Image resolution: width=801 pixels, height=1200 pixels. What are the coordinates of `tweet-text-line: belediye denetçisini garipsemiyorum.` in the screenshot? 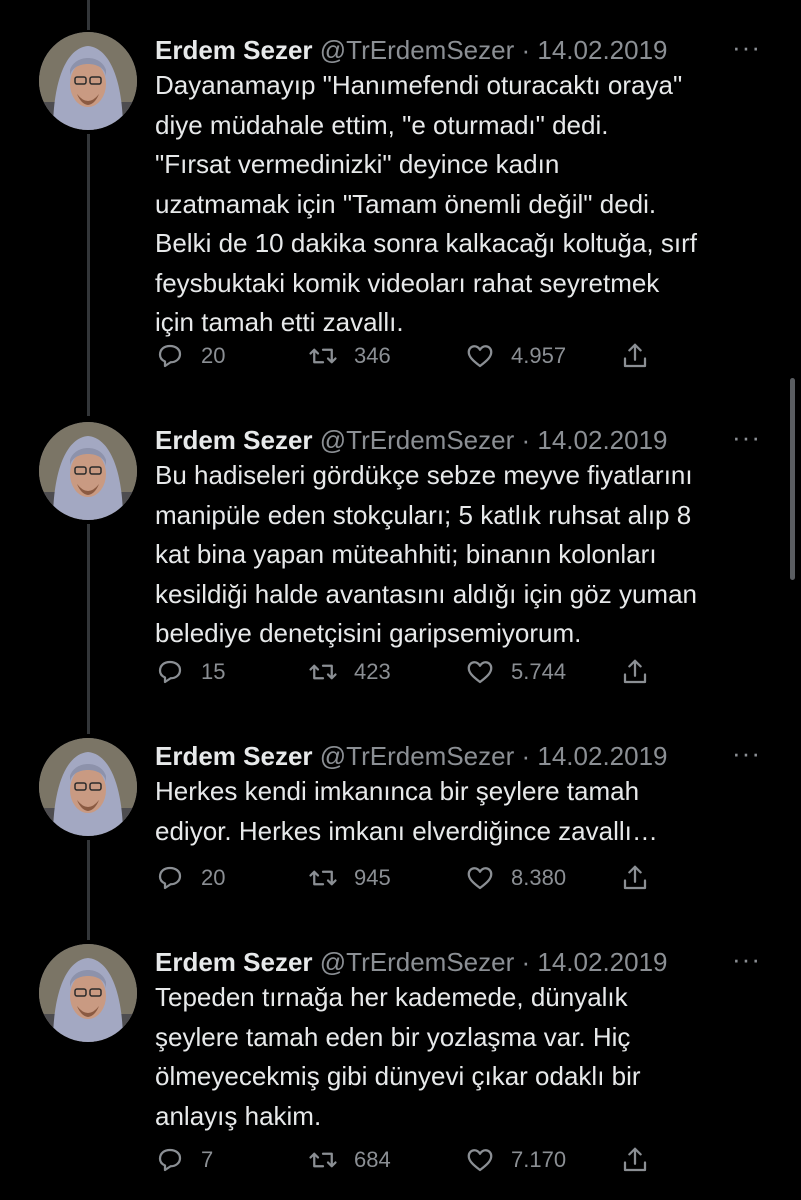 It's located at (368, 633).